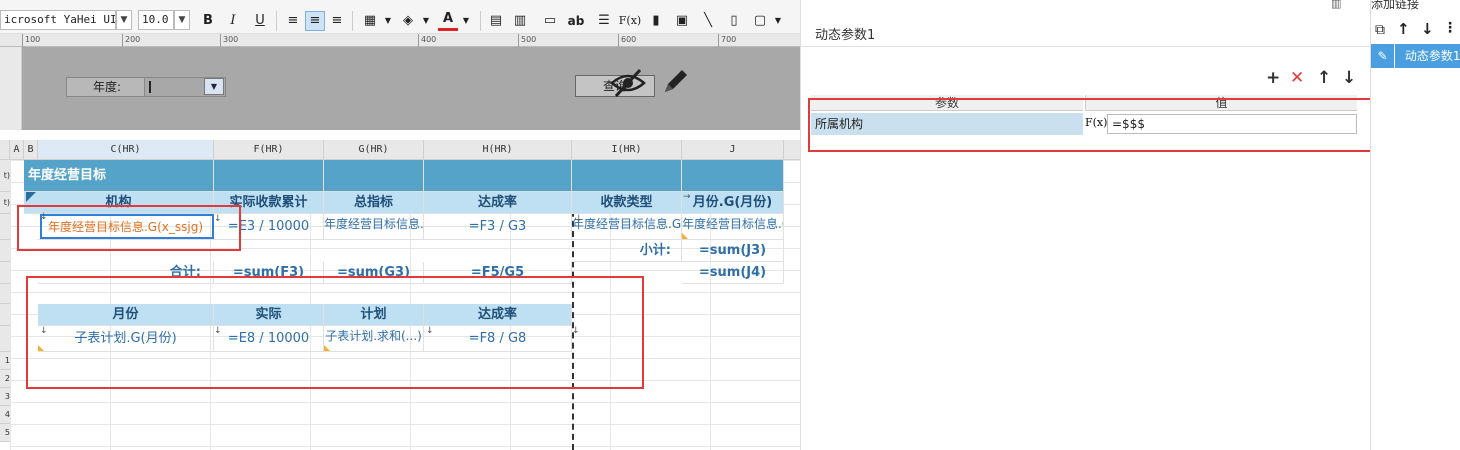  I want to click on align-left-icon: ≡, so click(293, 21).